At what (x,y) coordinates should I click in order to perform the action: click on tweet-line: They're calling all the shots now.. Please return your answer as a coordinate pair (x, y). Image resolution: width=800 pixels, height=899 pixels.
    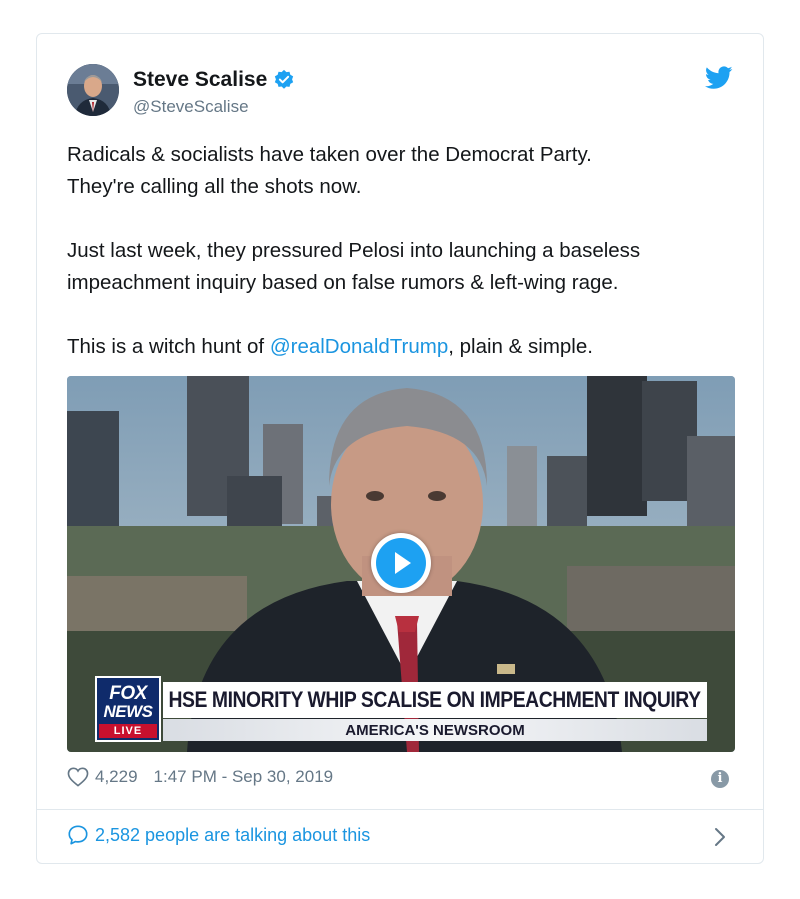
    Looking at the image, I should click on (214, 186).